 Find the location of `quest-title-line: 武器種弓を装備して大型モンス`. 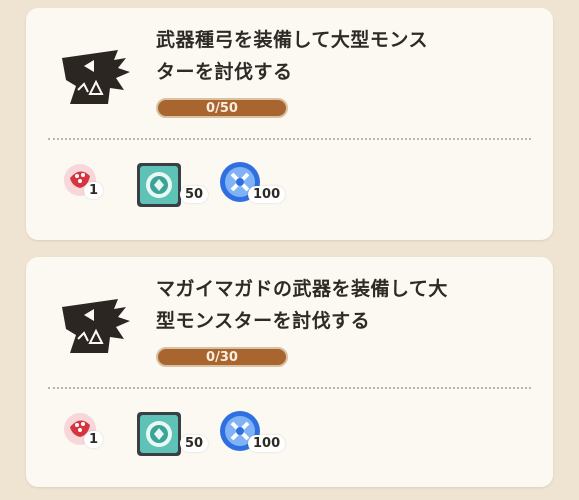

quest-title-line: 武器種弓を装備して大型モンス is located at coordinates (292, 40).